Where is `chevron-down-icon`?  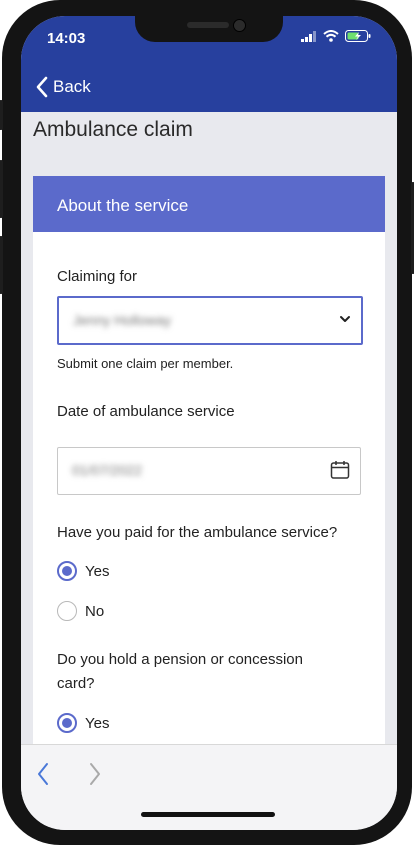
chevron-down-icon is located at coordinates (345, 319).